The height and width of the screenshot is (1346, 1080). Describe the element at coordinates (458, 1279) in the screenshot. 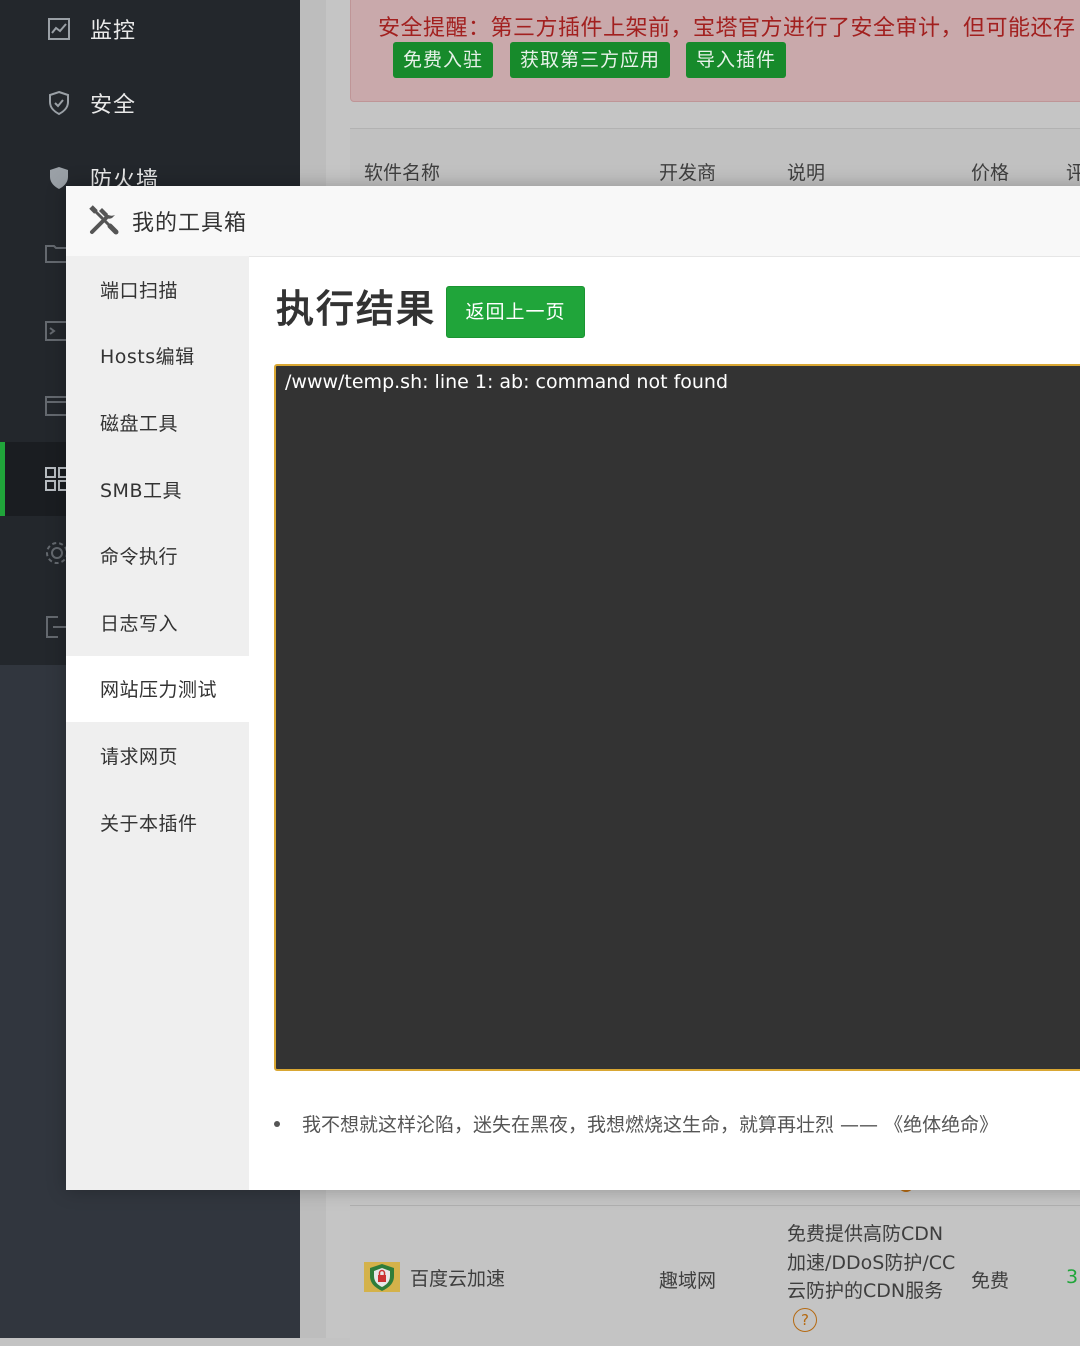

I see `plugin-name: 百度云加速` at that location.